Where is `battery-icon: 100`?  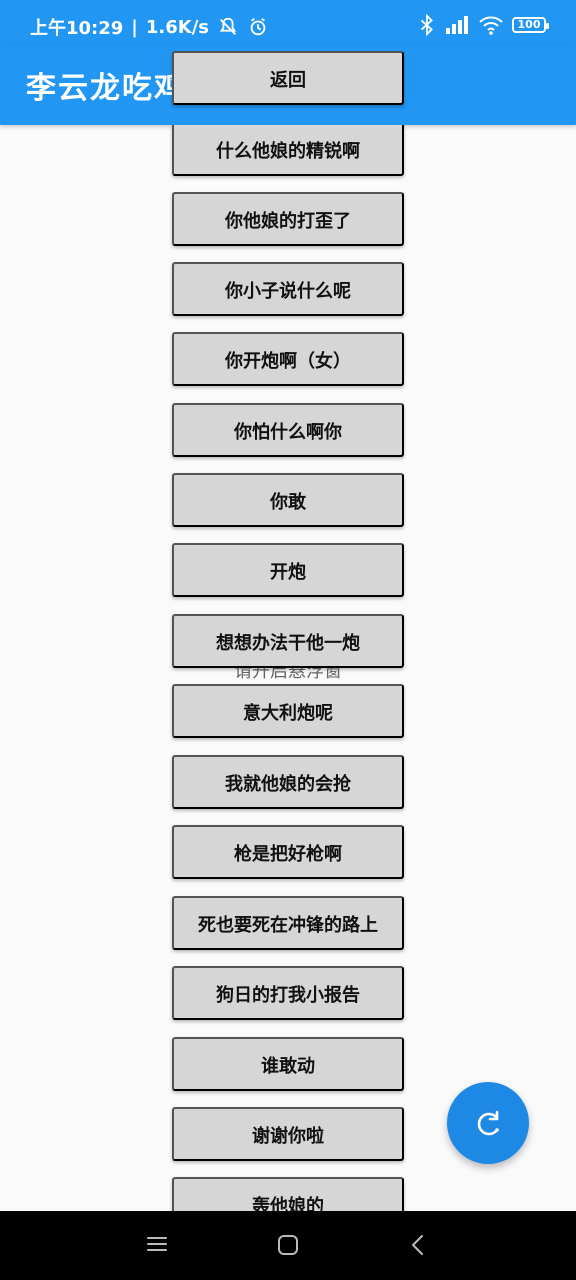
battery-icon: 100 is located at coordinates (530, 25).